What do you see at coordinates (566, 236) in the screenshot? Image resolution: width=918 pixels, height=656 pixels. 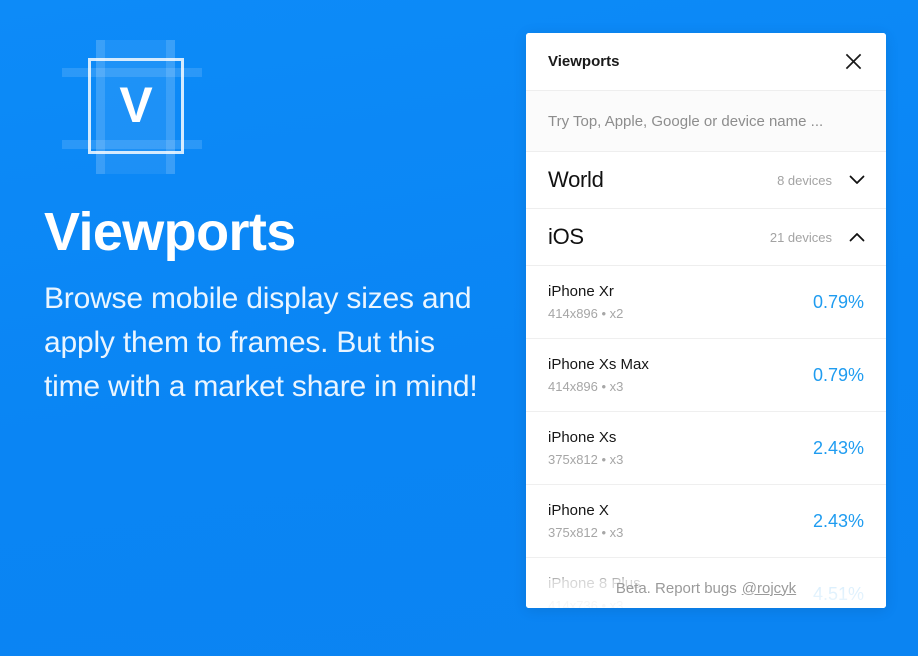 I see `group-name: iOS` at bounding box center [566, 236].